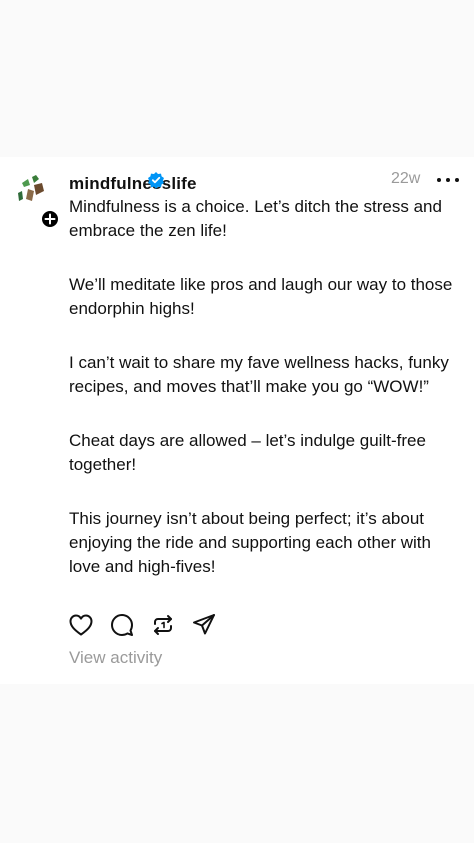 This screenshot has height=843, width=474. What do you see at coordinates (406, 178) in the screenshot?
I see `post-timestamp: 22w` at bounding box center [406, 178].